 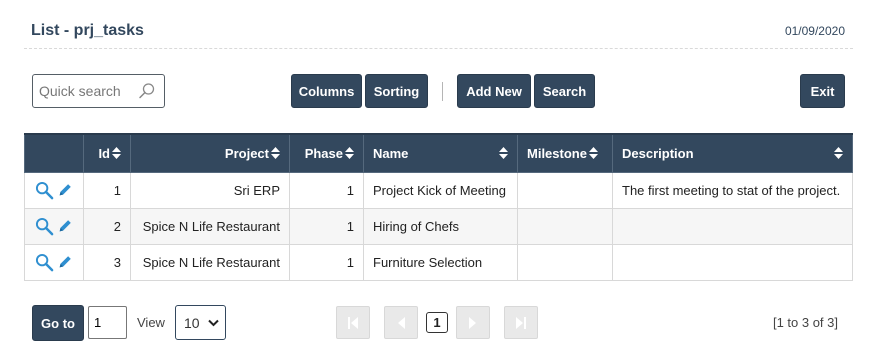 I want to click on page-header: List - prj_tasks 01/09/2020, so click(x=438, y=30).